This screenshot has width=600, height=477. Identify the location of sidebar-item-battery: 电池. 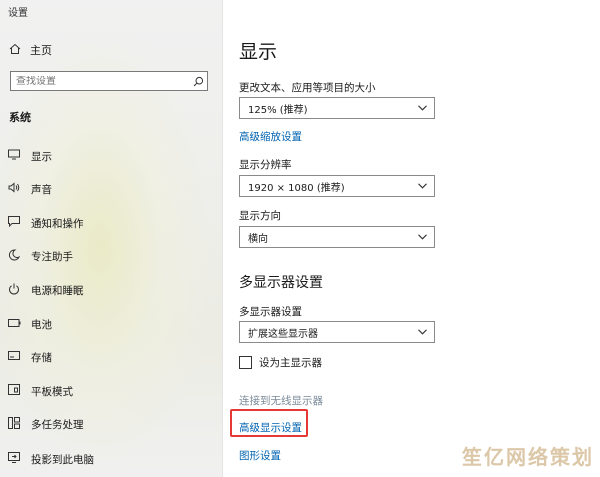
(111, 324).